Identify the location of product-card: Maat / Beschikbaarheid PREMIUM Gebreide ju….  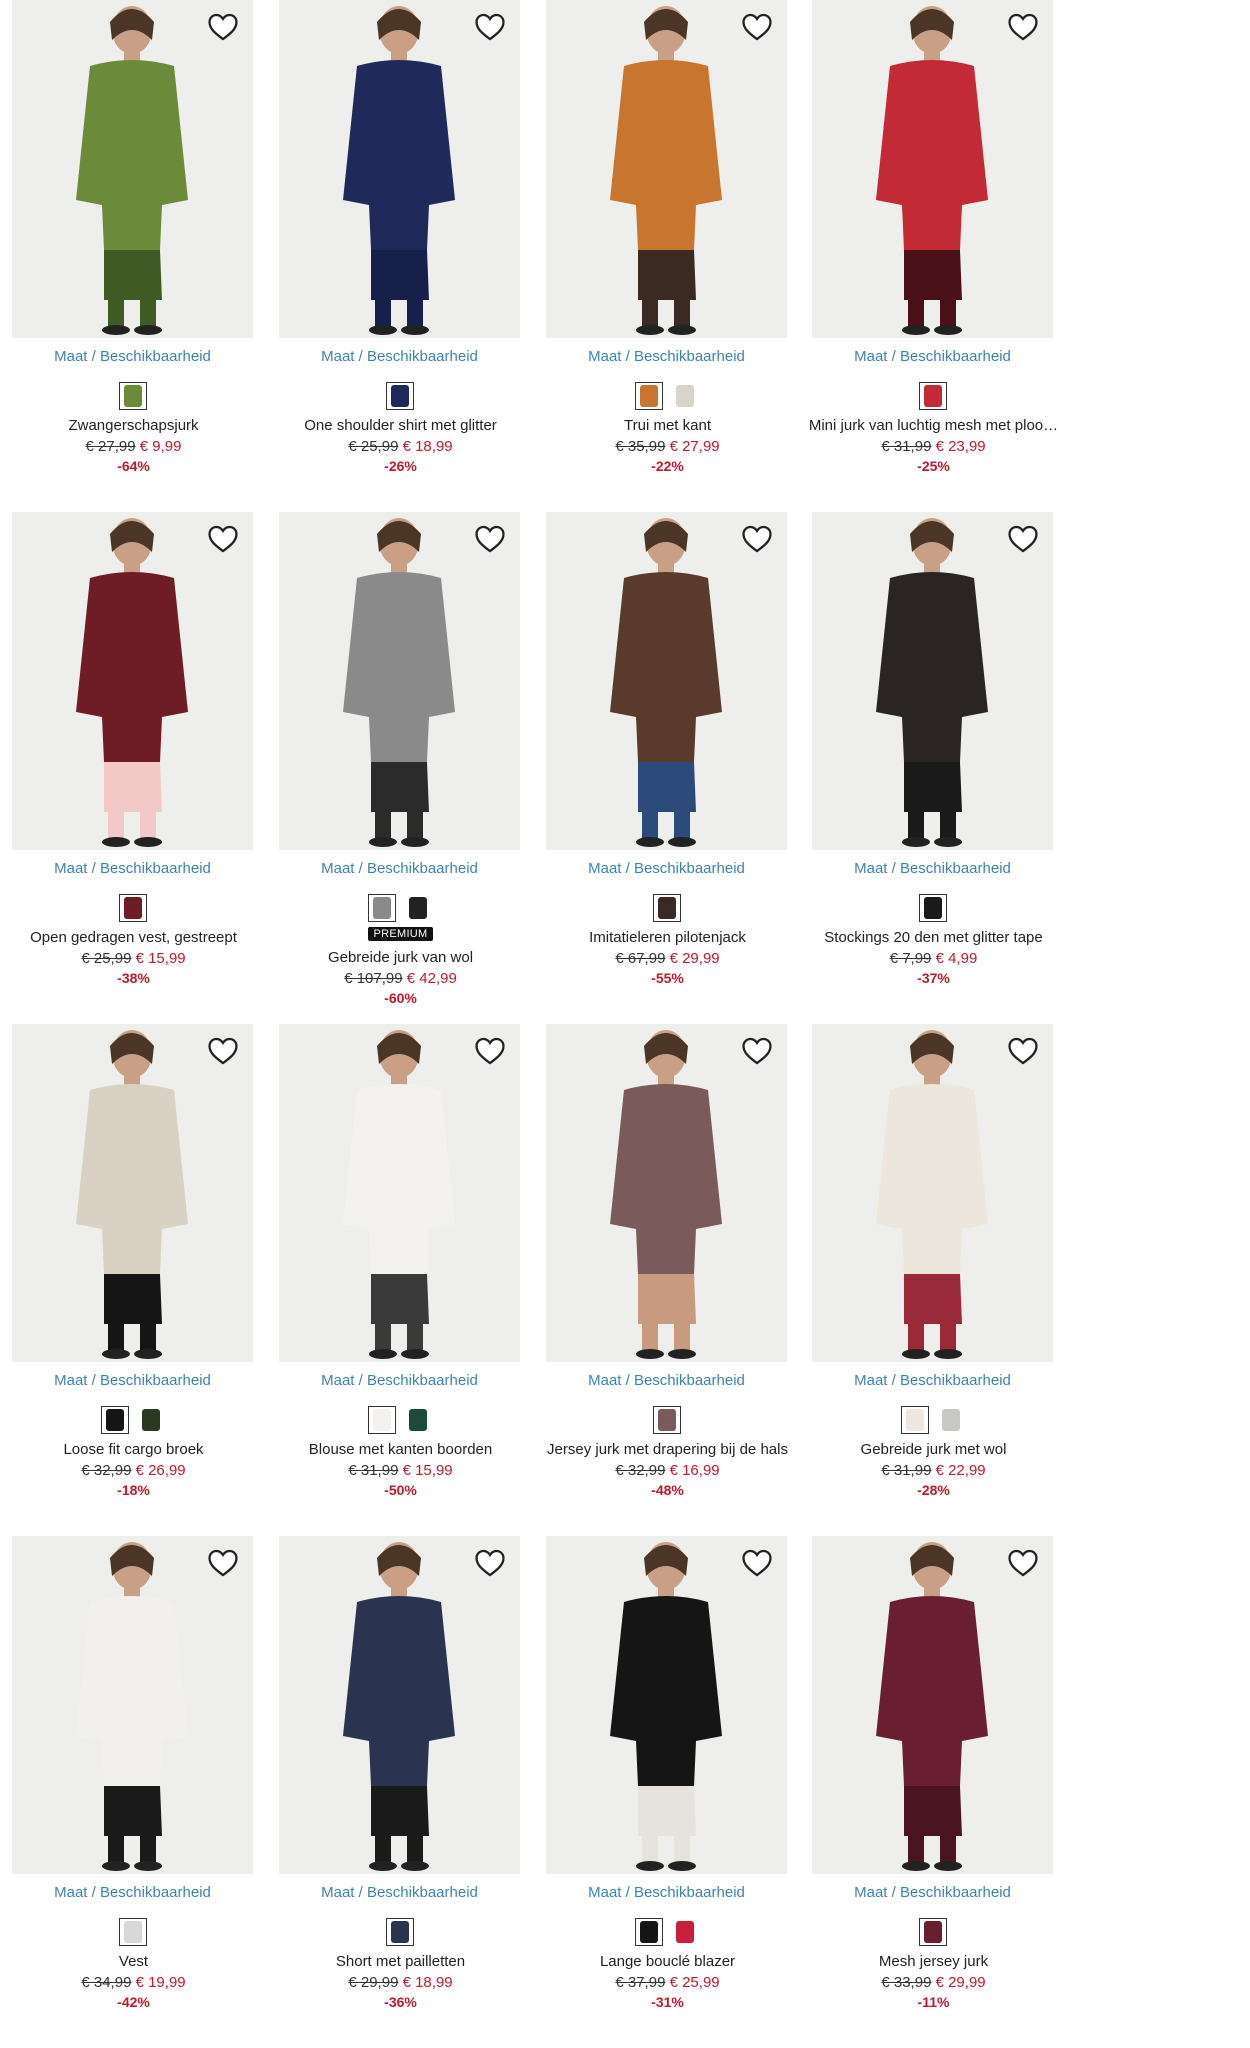
(400, 768).